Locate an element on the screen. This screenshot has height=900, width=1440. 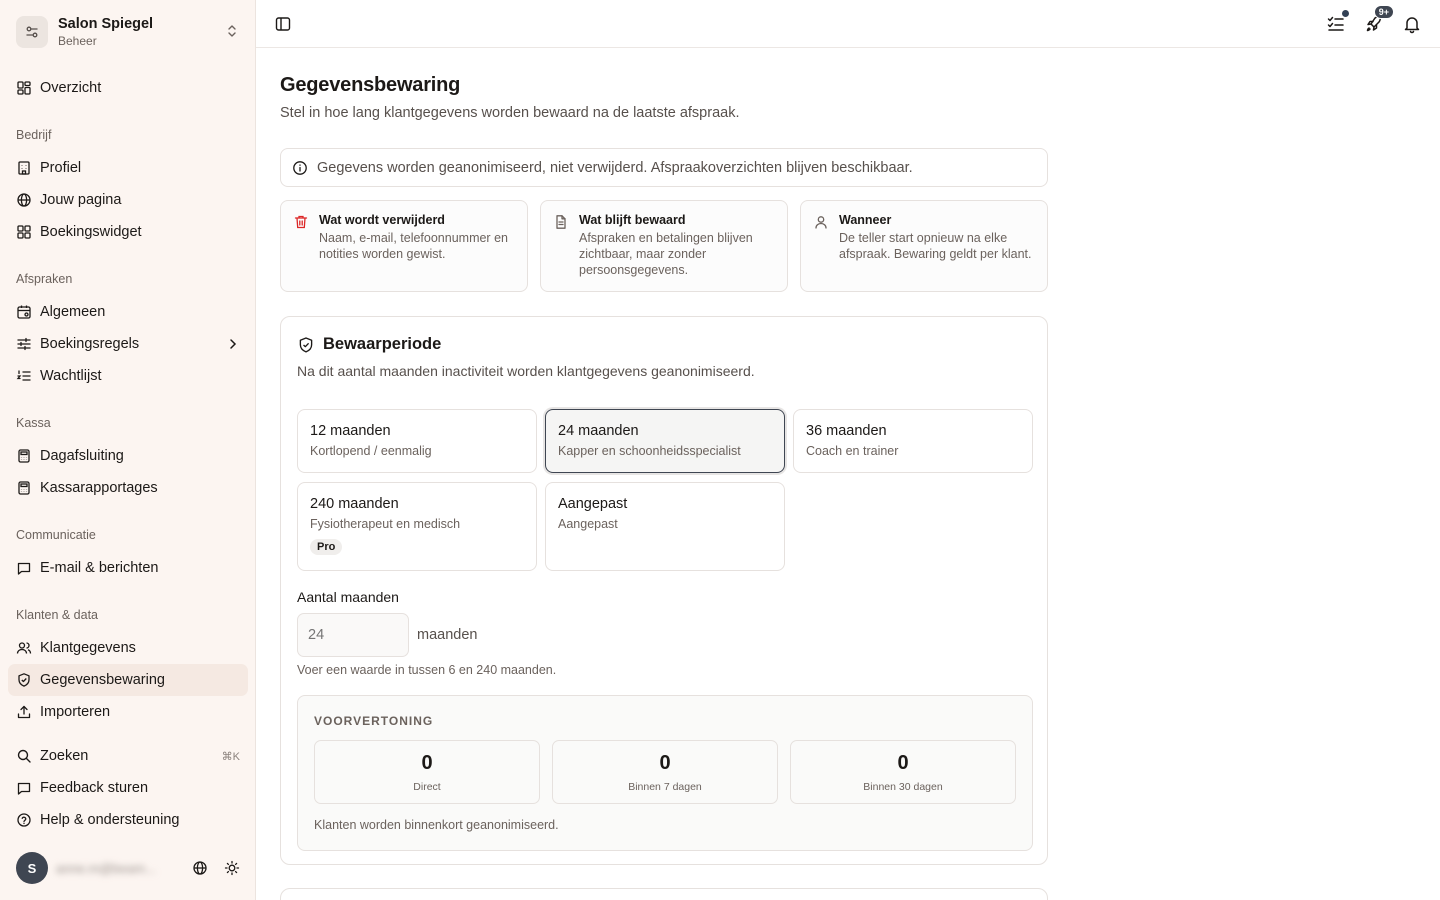
option-12-months: 12 maanden Kortlopend / eenmalig is located at coordinates (417, 441).